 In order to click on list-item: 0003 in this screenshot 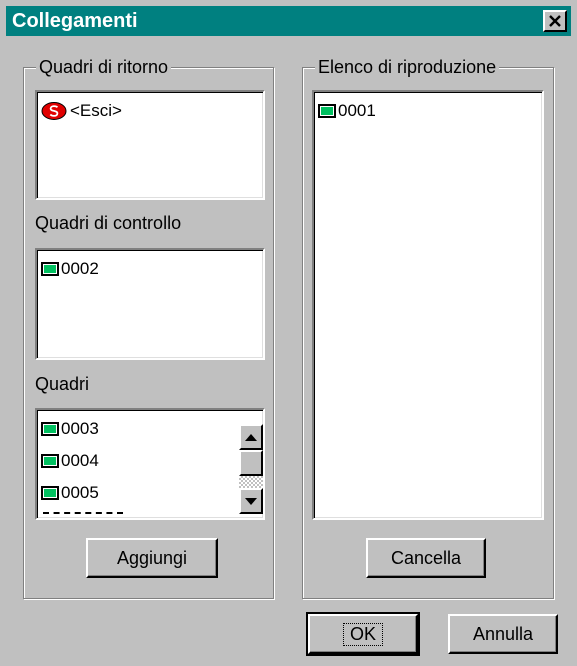, I will do `click(70, 429)`.